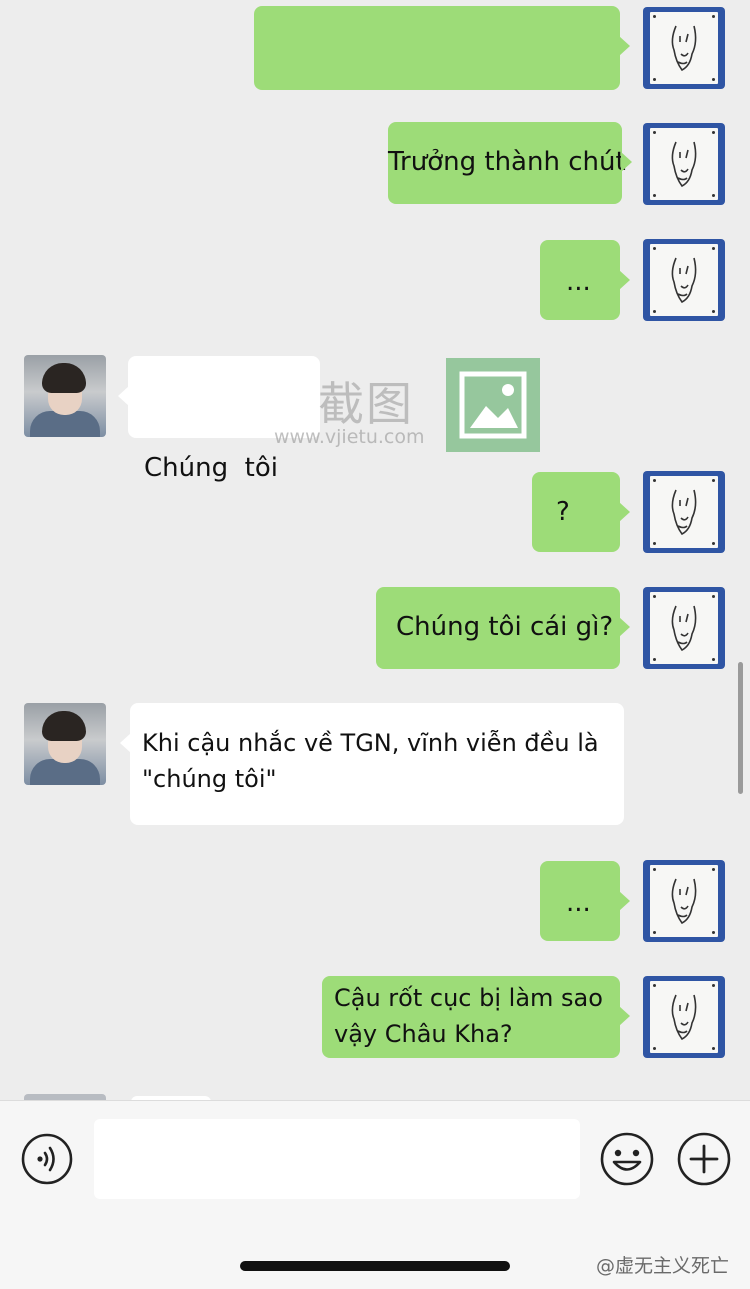 The height and width of the screenshot is (1289, 750). What do you see at coordinates (493, 405) in the screenshot?
I see `image-icon` at bounding box center [493, 405].